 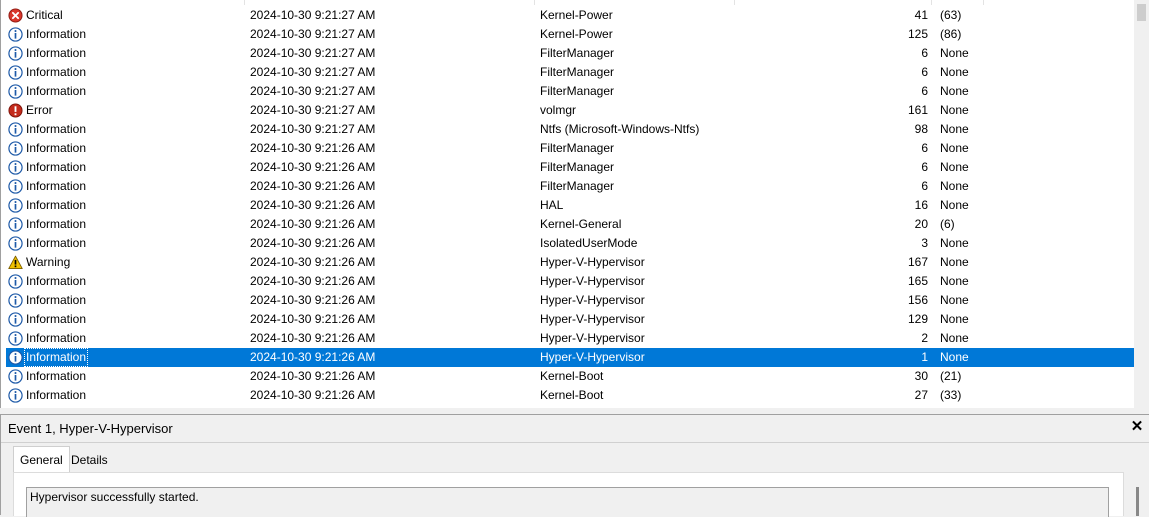 I want to click on event-id-cell: 1, so click(x=924, y=357).